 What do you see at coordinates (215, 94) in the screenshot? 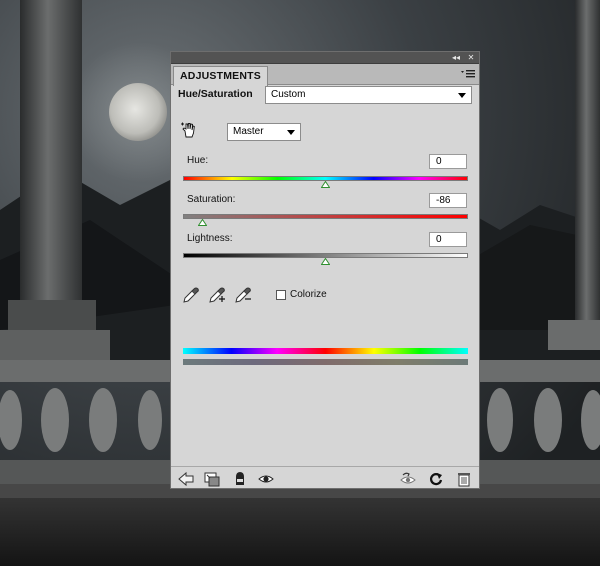
I see `adjustment-type-label: Hue/Saturation` at bounding box center [215, 94].